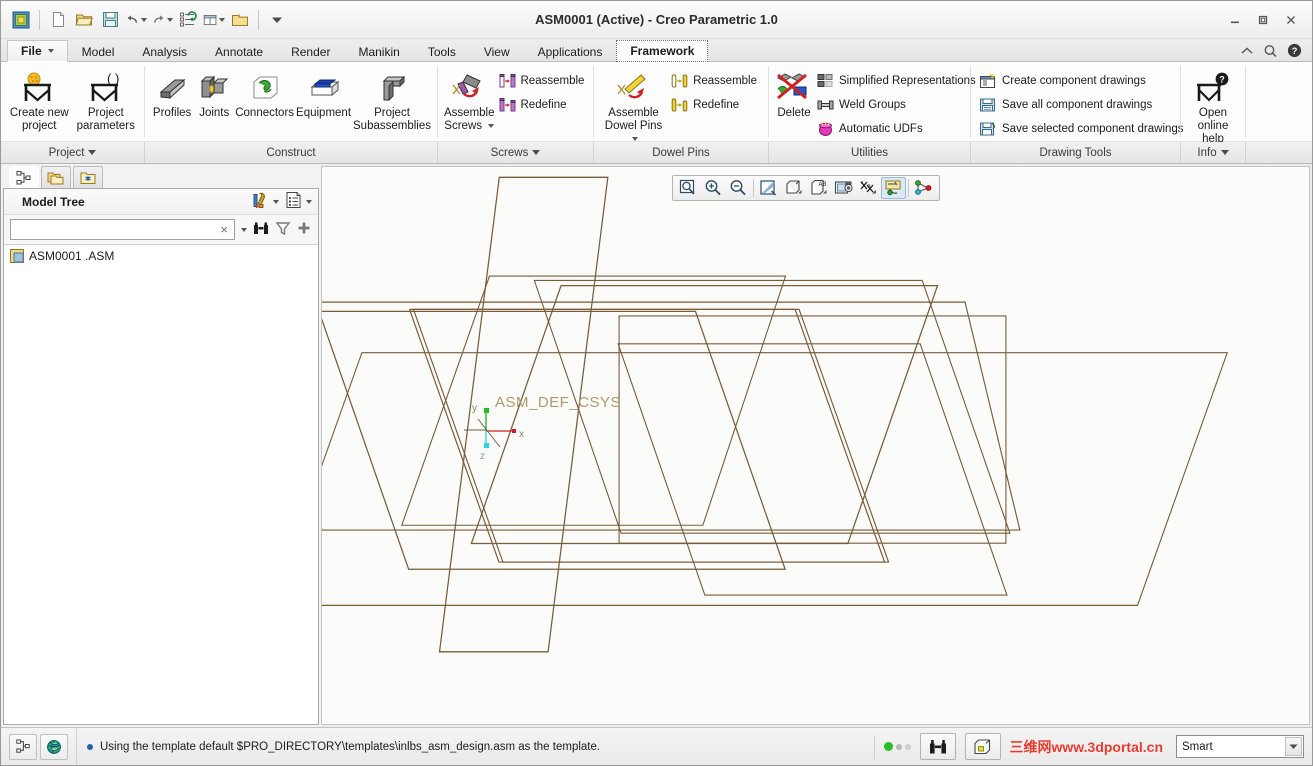 This screenshot has height=766, width=1313. Describe the element at coordinates (1263, 20) in the screenshot. I see `restore-button` at that location.